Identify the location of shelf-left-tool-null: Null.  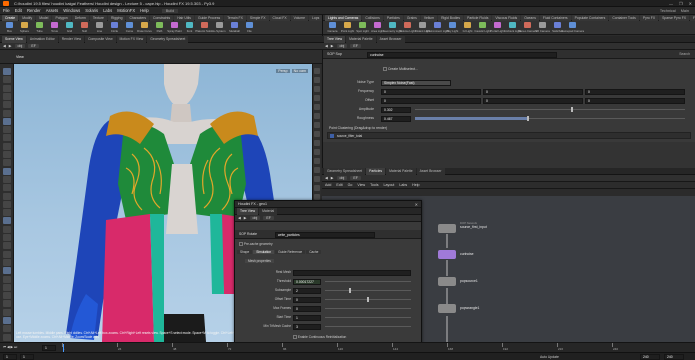
(84, 27).